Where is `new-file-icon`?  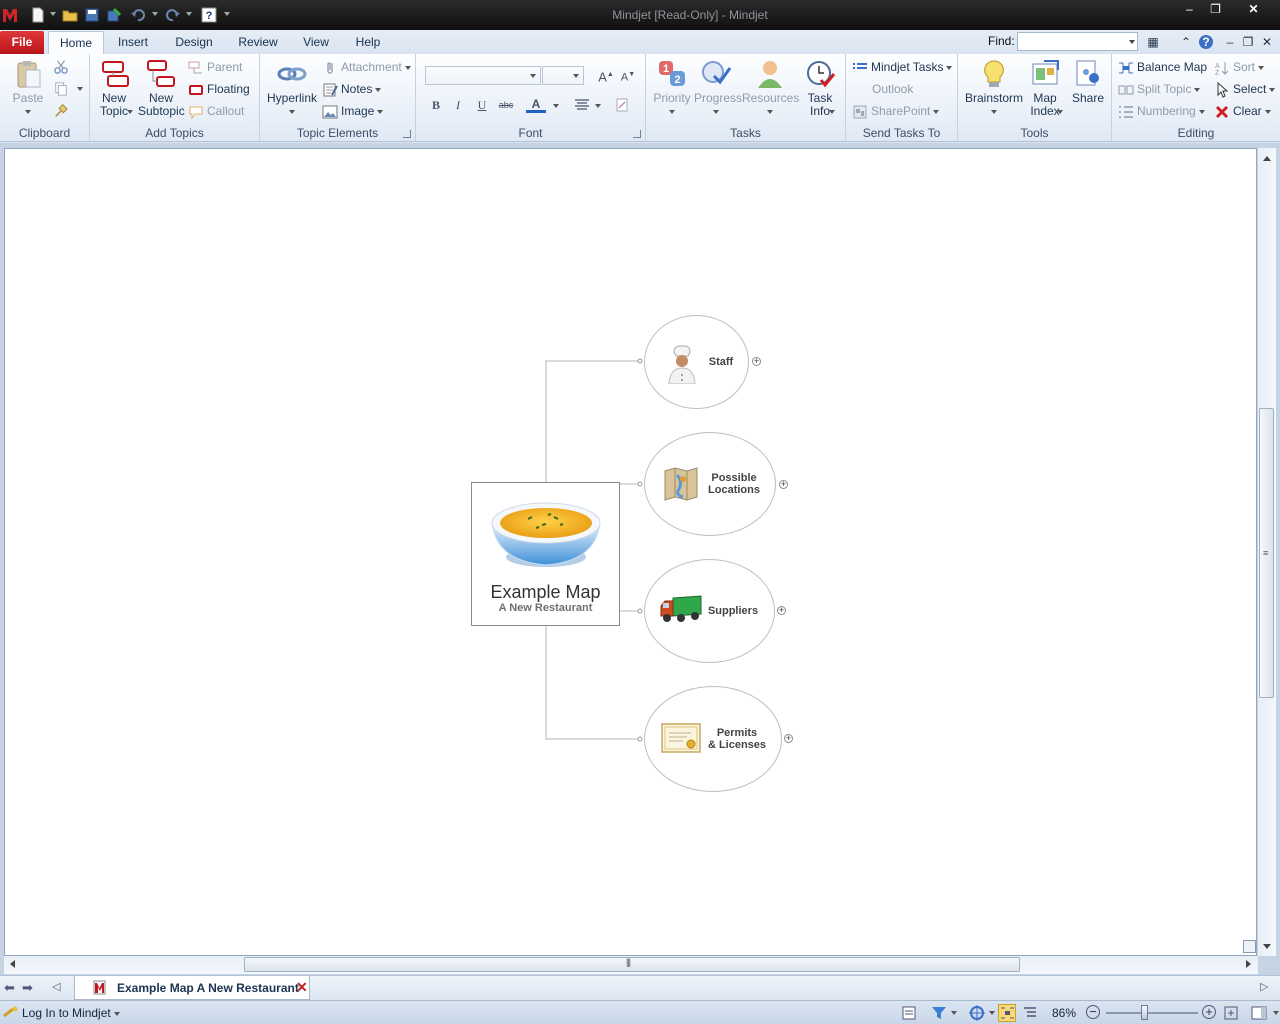
new-file-icon is located at coordinates (38, 15).